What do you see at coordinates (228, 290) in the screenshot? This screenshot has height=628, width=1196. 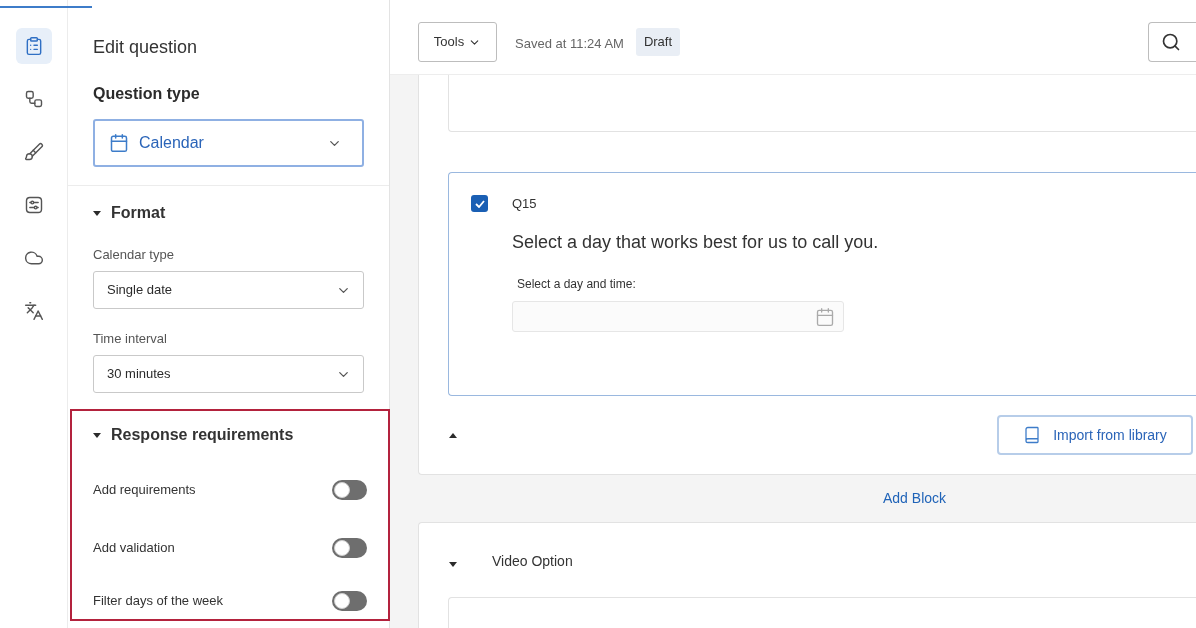 I see `select-field: Single date` at bounding box center [228, 290].